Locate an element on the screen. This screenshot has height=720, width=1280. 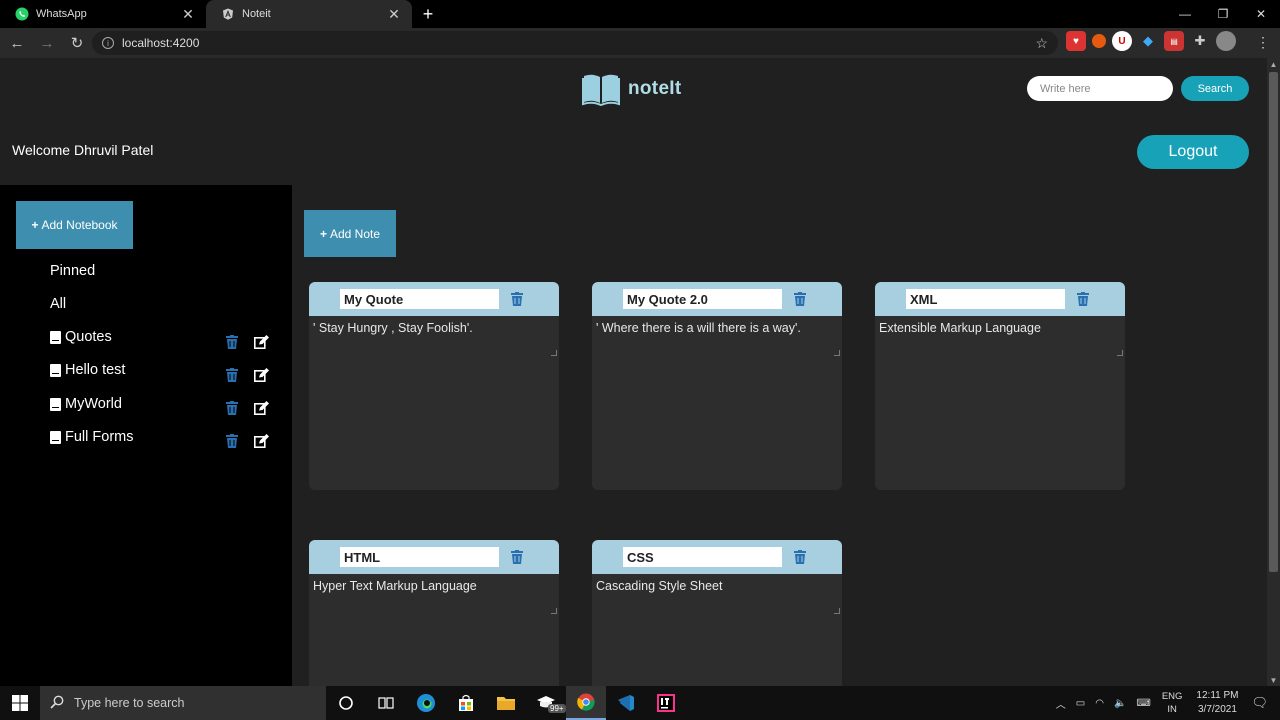
maximize-icon: ❐ is located at coordinates (1223, 14).